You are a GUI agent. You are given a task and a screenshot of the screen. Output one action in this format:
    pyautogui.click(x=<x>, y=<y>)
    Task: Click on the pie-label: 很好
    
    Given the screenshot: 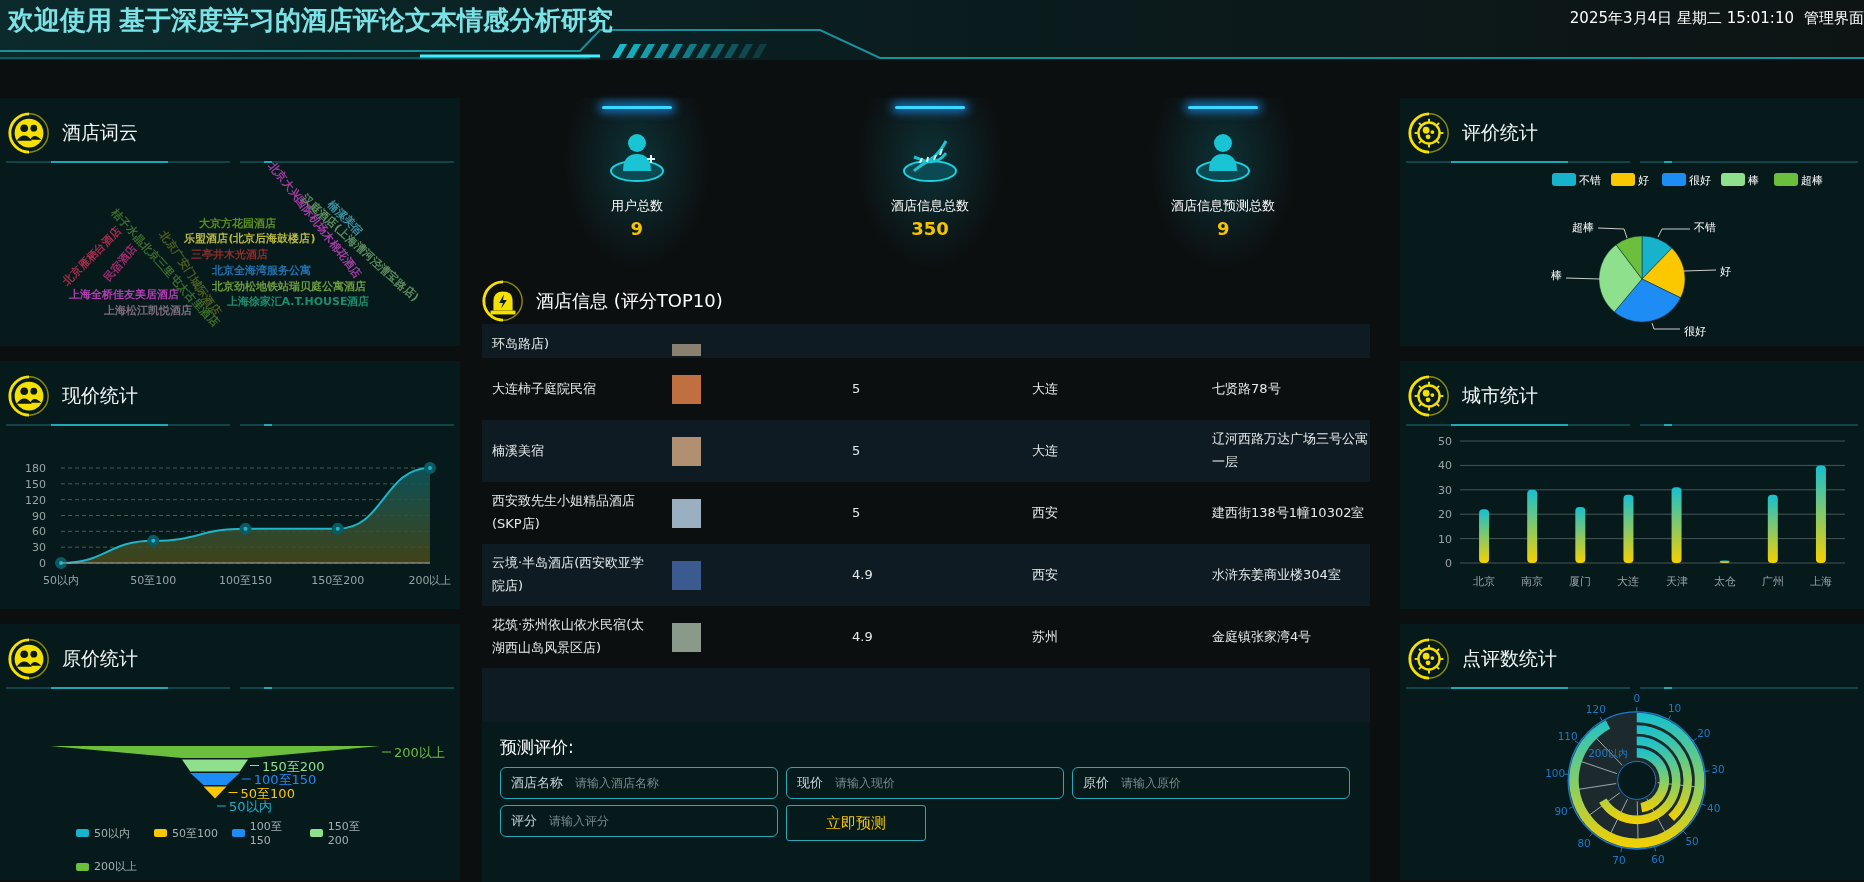 What is the action you would take?
    pyautogui.click(x=1695, y=331)
    